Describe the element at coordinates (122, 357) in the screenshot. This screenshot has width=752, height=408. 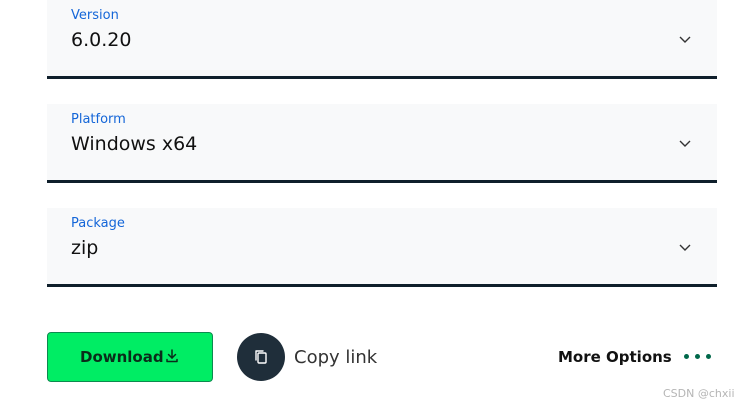
I see `download-label: Download` at that location.